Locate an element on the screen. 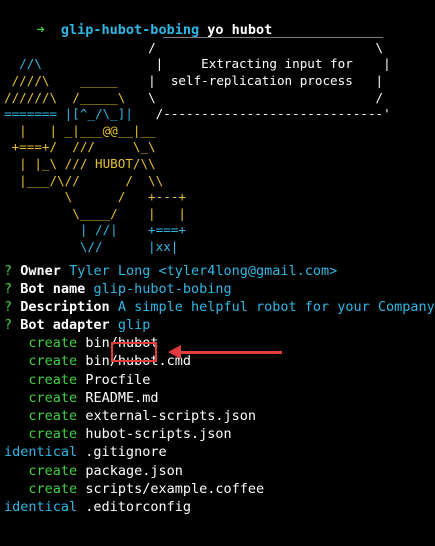 The image size is (435, 546). speech-bubble-text: | Extracting input for | is located at coordinates (273, 64).